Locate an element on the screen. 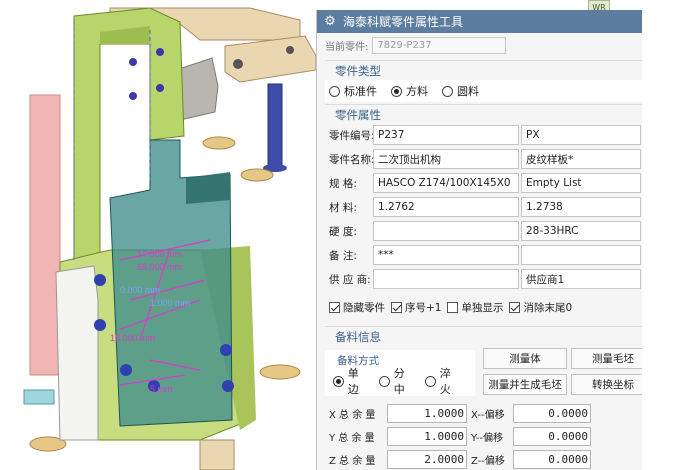 This screenshot has height=470, width=692. spec-extra-input: Empty List is located at coordinates (581, 183).